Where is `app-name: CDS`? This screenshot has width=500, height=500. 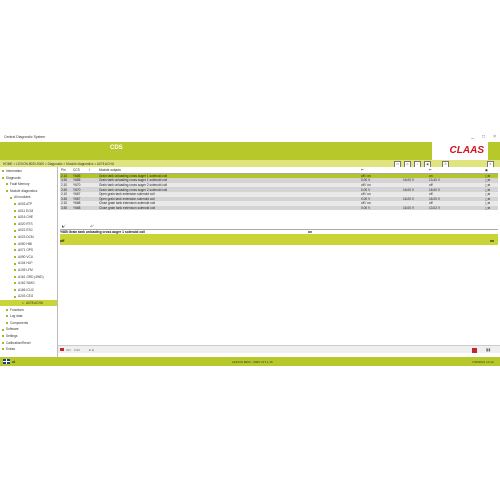
app-name: CDS is located at coordinates (116, 148).